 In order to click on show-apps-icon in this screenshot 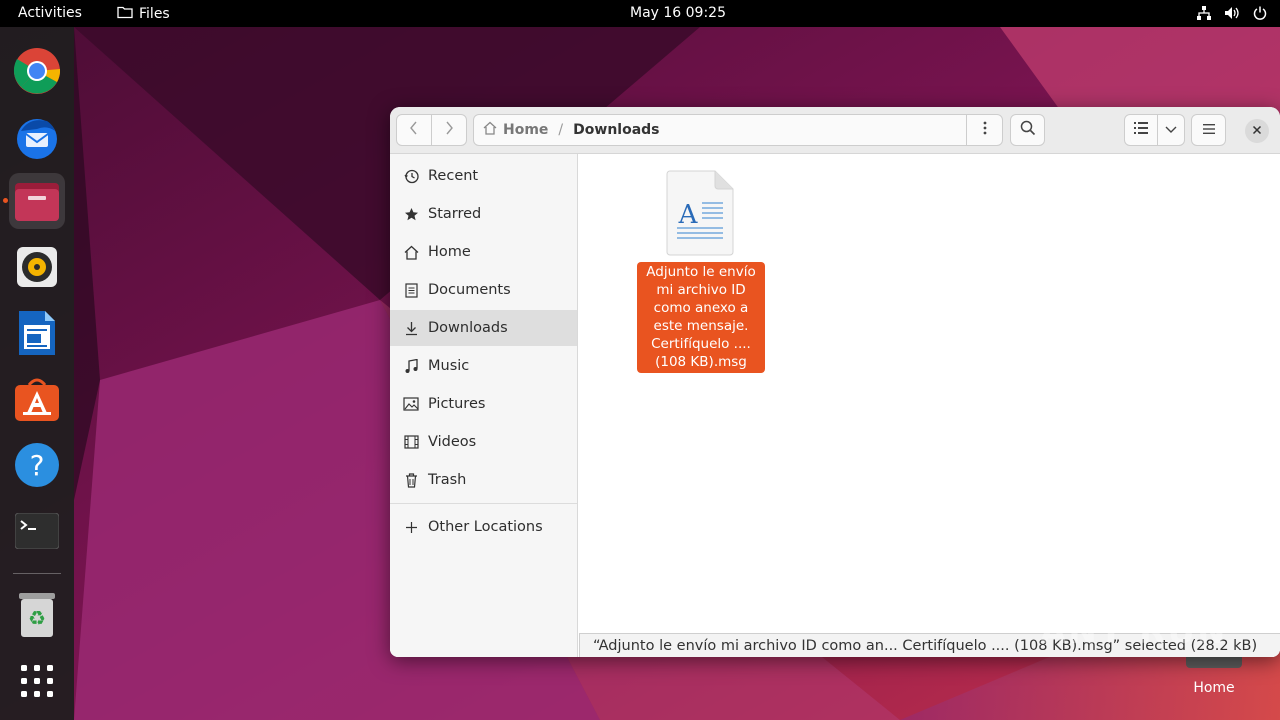, I will do `click(37, 681)`.